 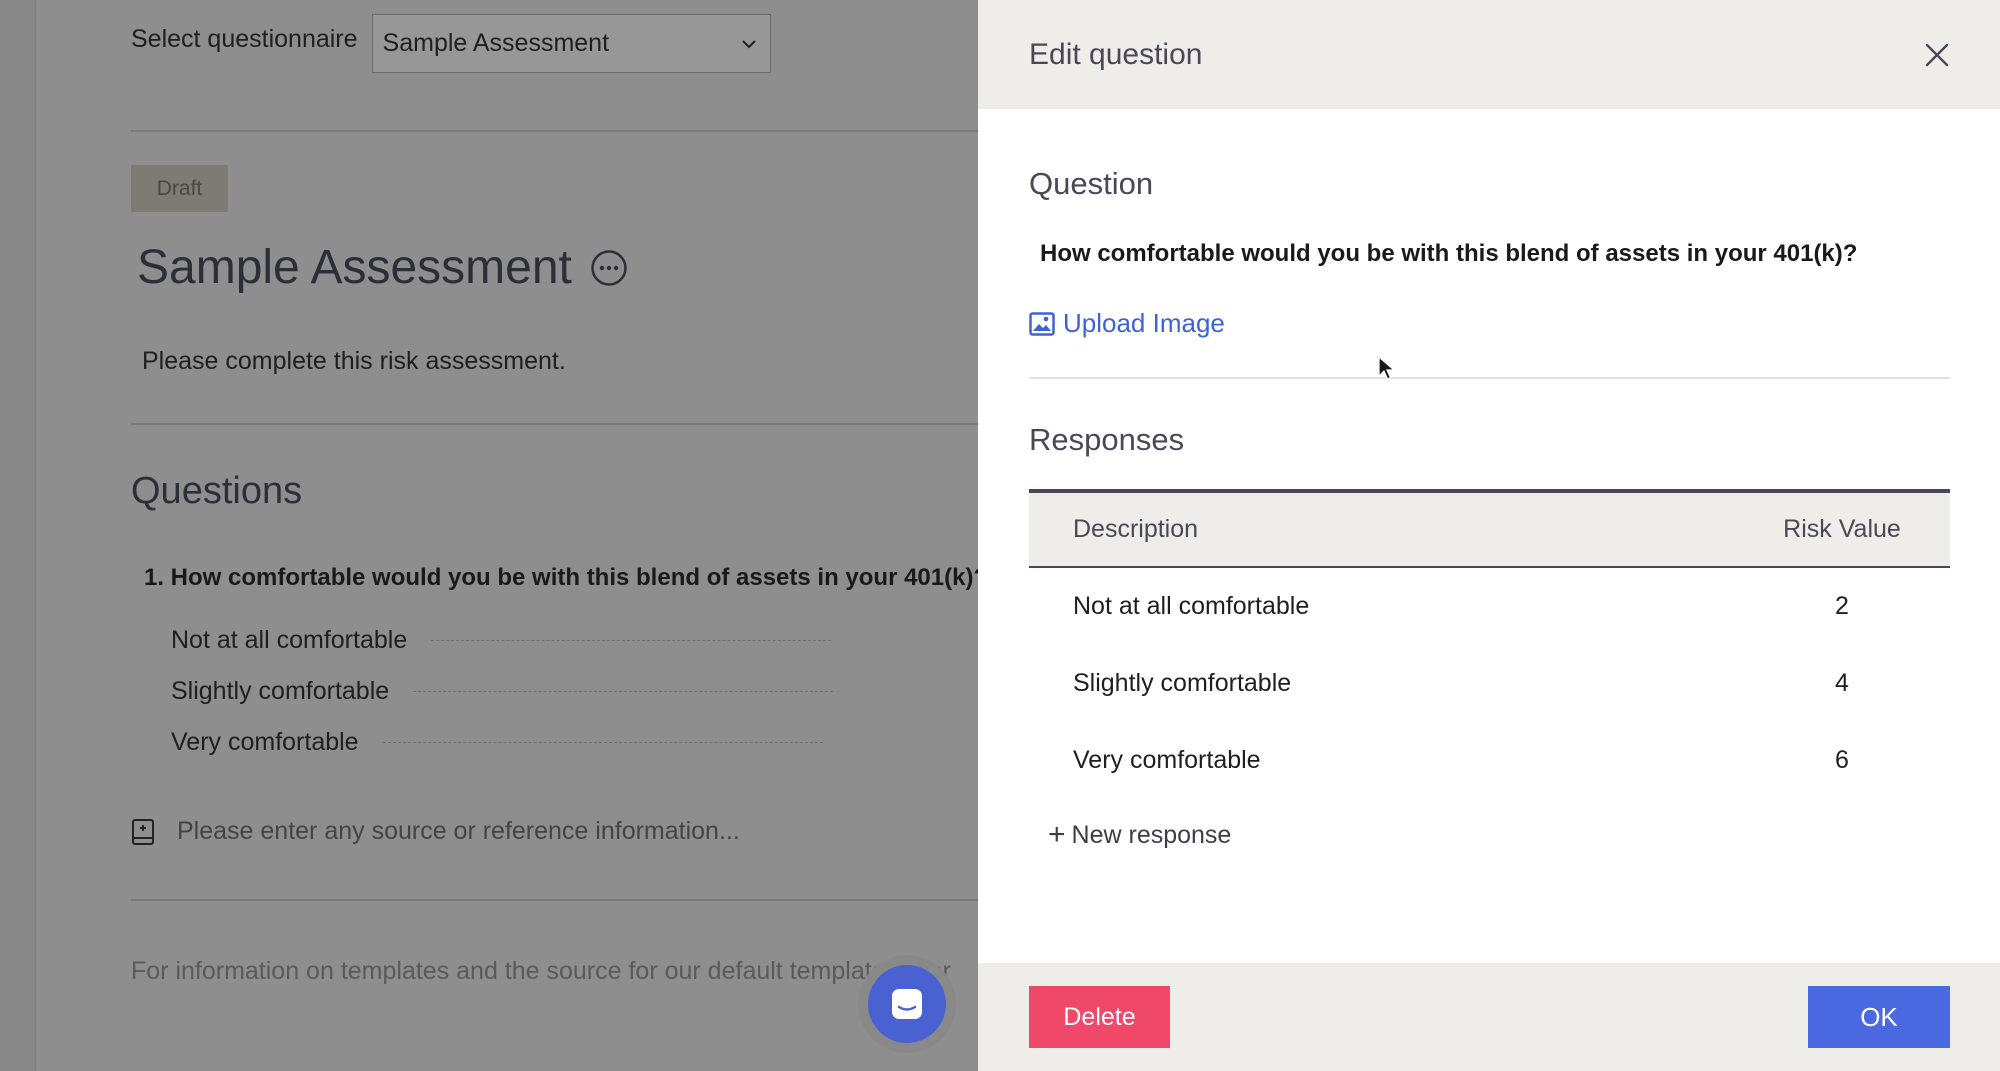 What do you see at coordinates (1099, 1017) in the screenshot?
I see `delete-button: Delete` at bounding box center [1099, 1017].